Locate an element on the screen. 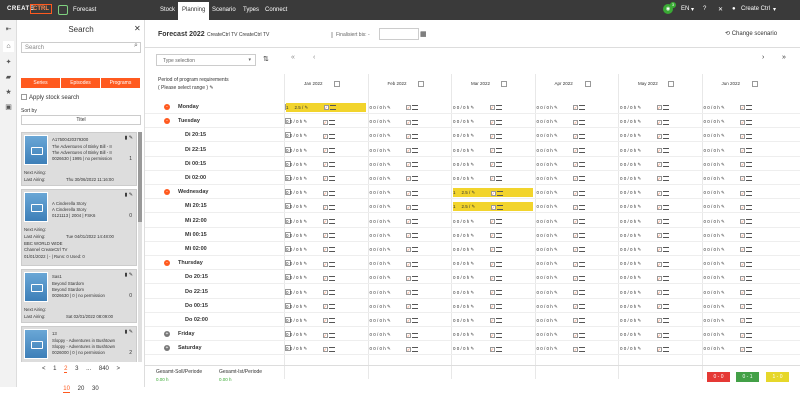 This screenshot has height=393, width=800. star-icon: ★ is located at coordinates (8, 92).